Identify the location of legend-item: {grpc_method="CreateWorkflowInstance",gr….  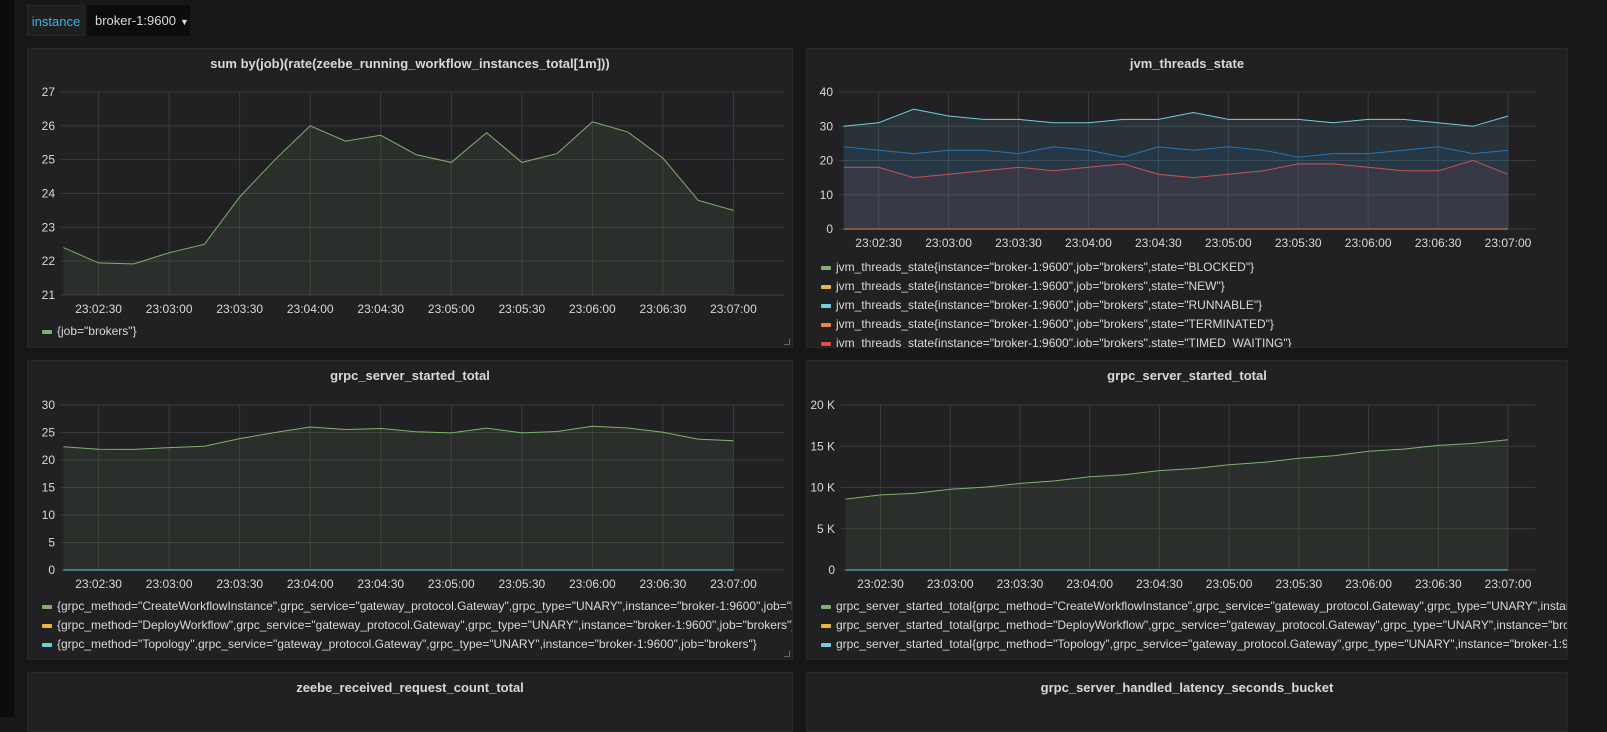
(417, 606).